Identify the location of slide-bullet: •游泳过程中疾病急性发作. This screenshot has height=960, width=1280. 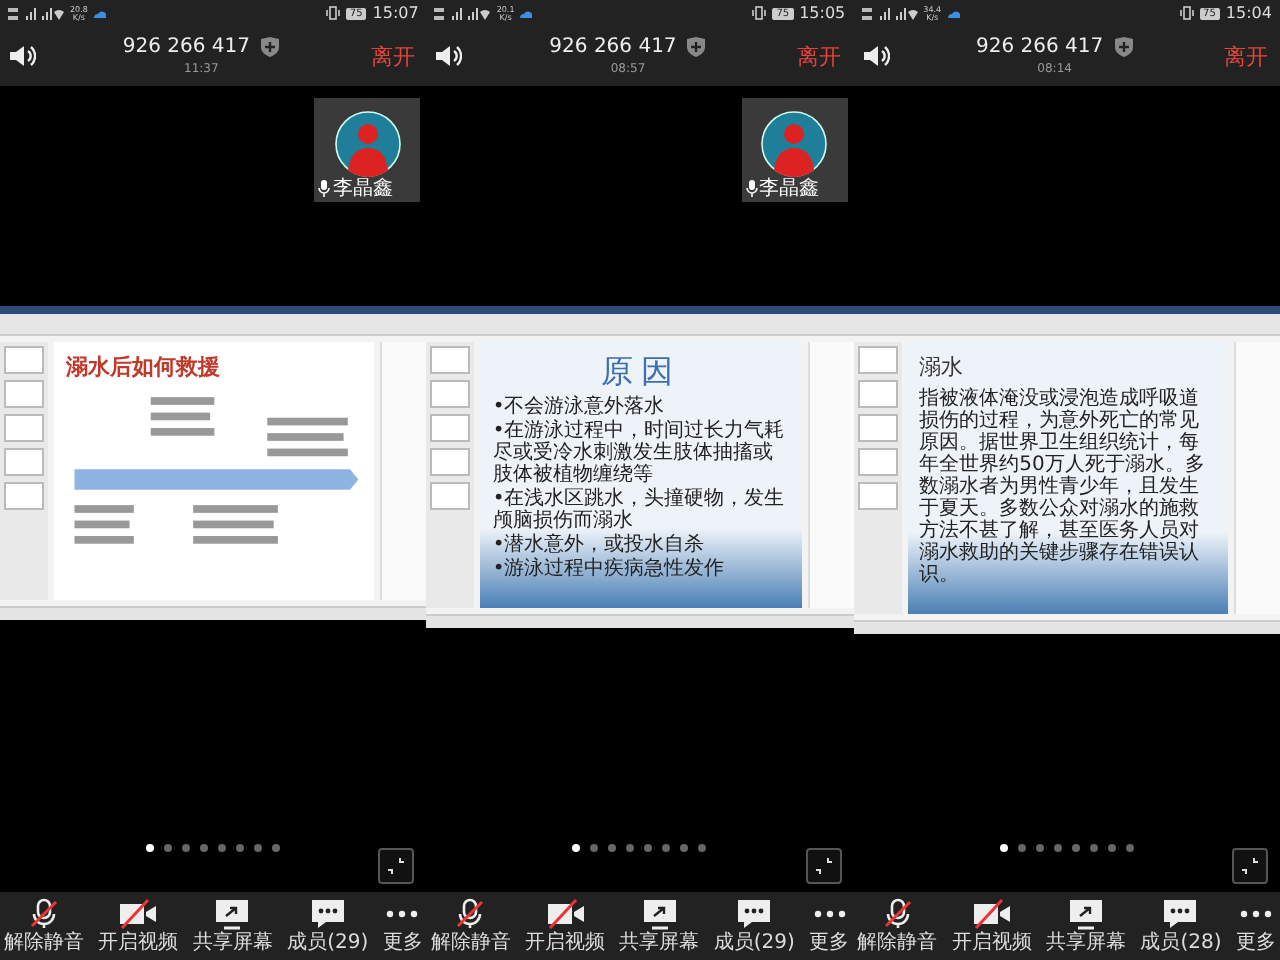
(609, 569).